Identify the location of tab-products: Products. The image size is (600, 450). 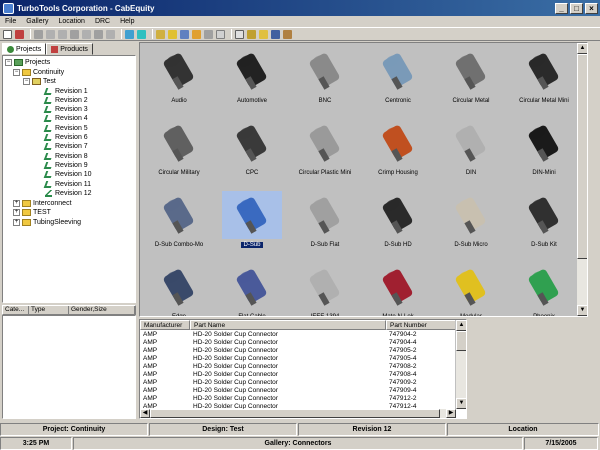
(69, 49).